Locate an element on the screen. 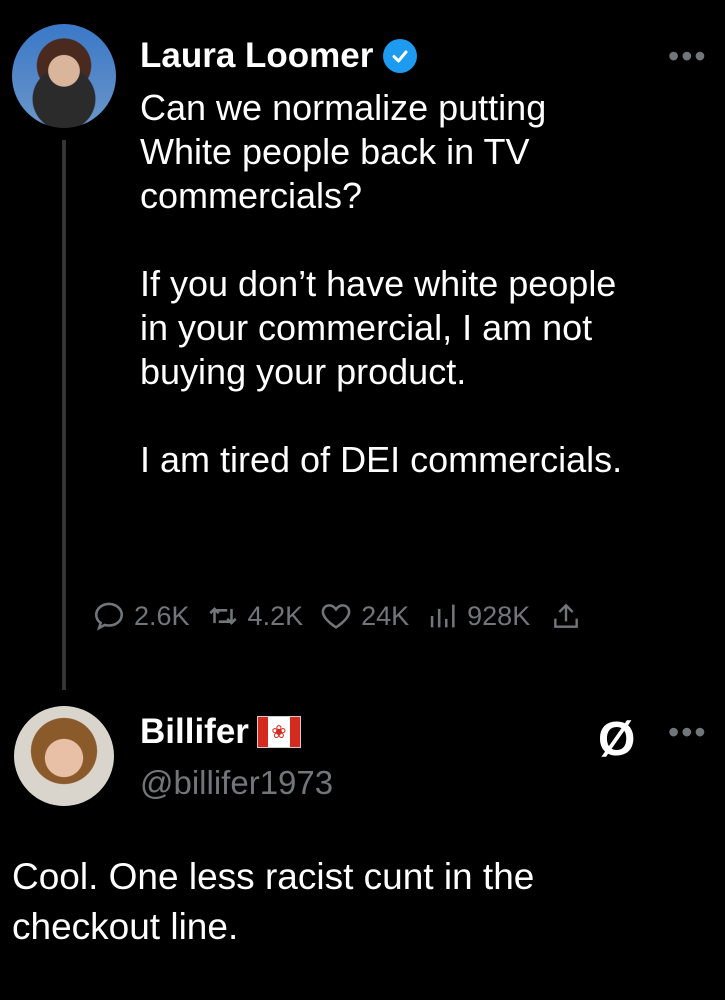 The height and width of the screenshot is (1000, 725). post-line: I am tired of DEI commercials. is located at coordinates (381, 459).